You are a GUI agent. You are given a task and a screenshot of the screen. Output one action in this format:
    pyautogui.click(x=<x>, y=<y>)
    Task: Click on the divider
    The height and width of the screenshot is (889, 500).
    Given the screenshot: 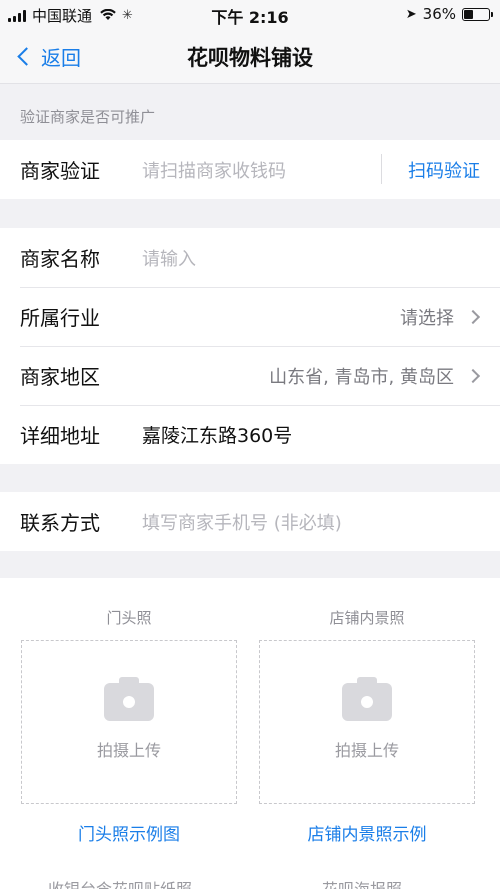 What is the action you would take?
    pyautogui.click(x=381, y=169)
    